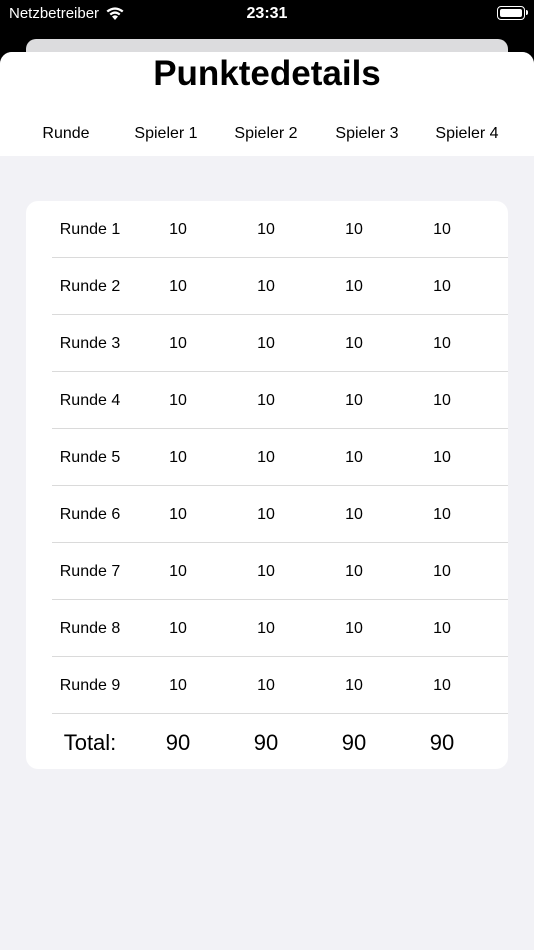  I want to click on table-row: Runde 7 10 10 10 10, so click(267, 571).